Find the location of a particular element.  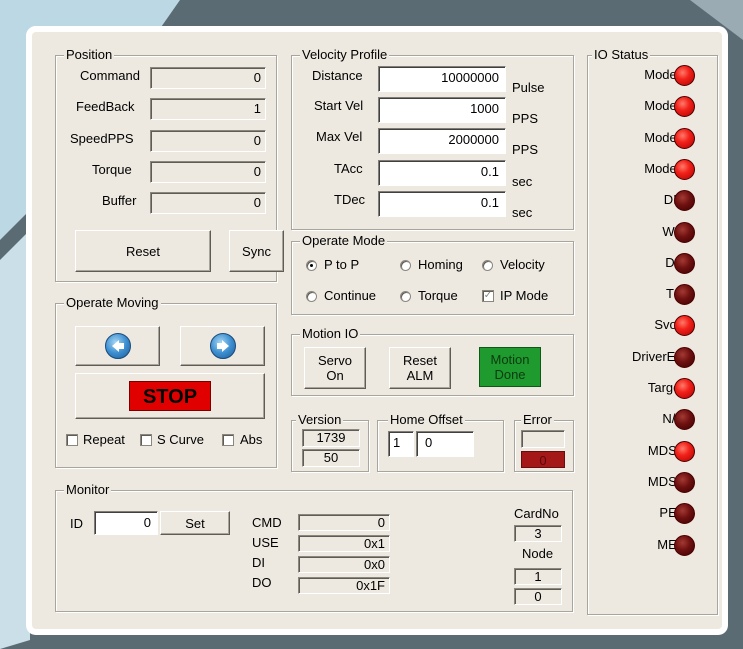

velocity-profile-title: Velocity Profile is located at coordinates (345, 55).